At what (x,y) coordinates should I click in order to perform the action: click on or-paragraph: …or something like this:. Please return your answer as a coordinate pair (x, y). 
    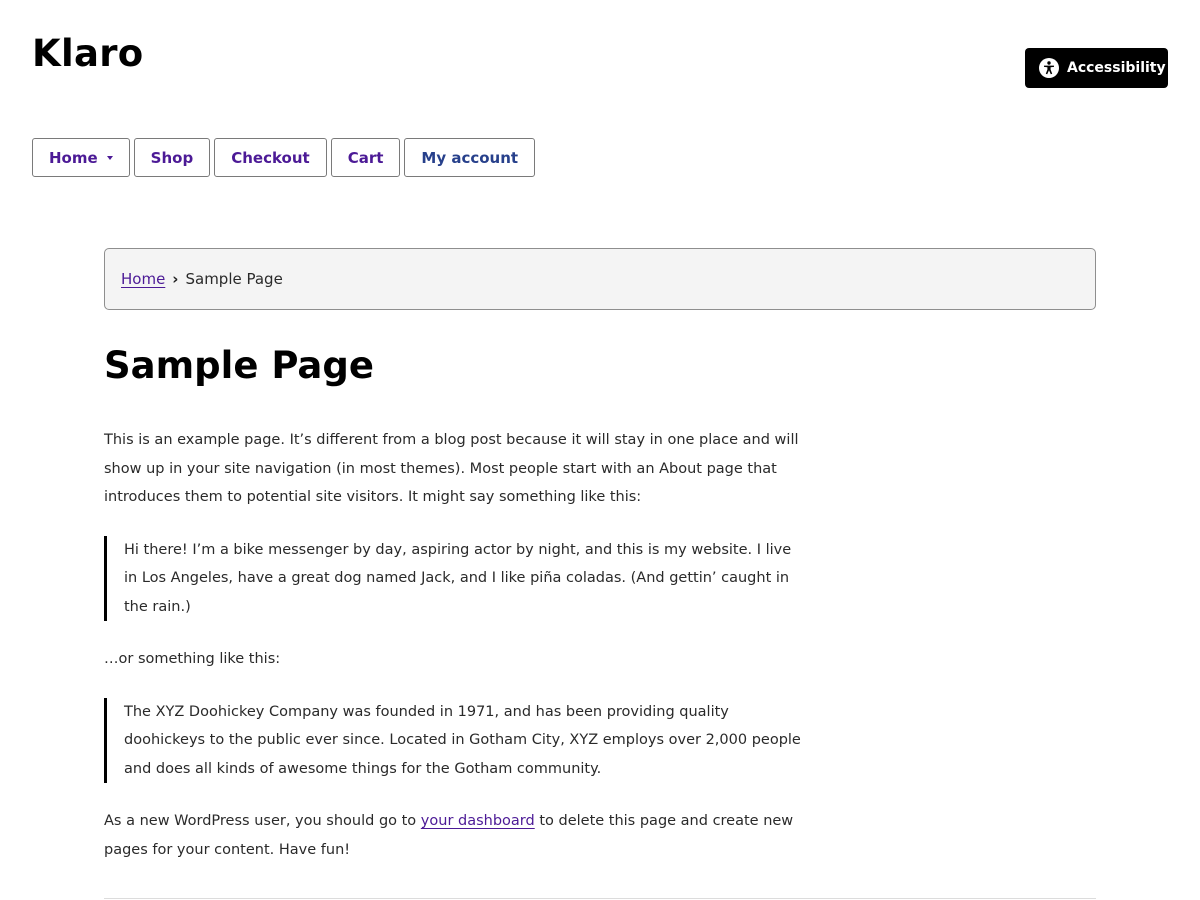
    Looking at the image, I should click on (192, 659).